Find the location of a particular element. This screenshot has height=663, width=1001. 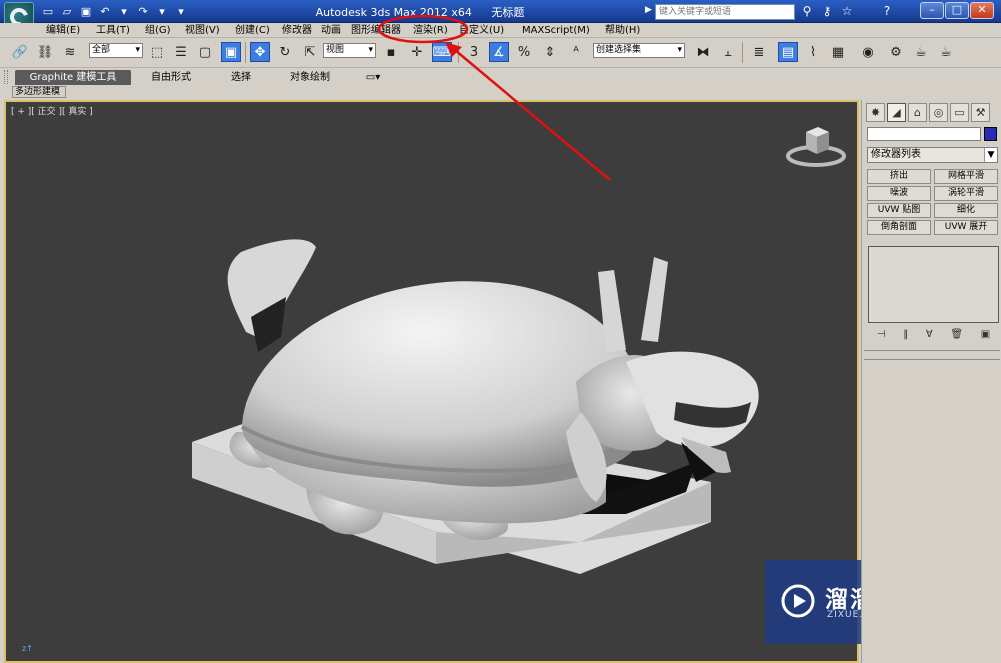

binoculars-icon: ⚲ is located at coordinates (807, 11).